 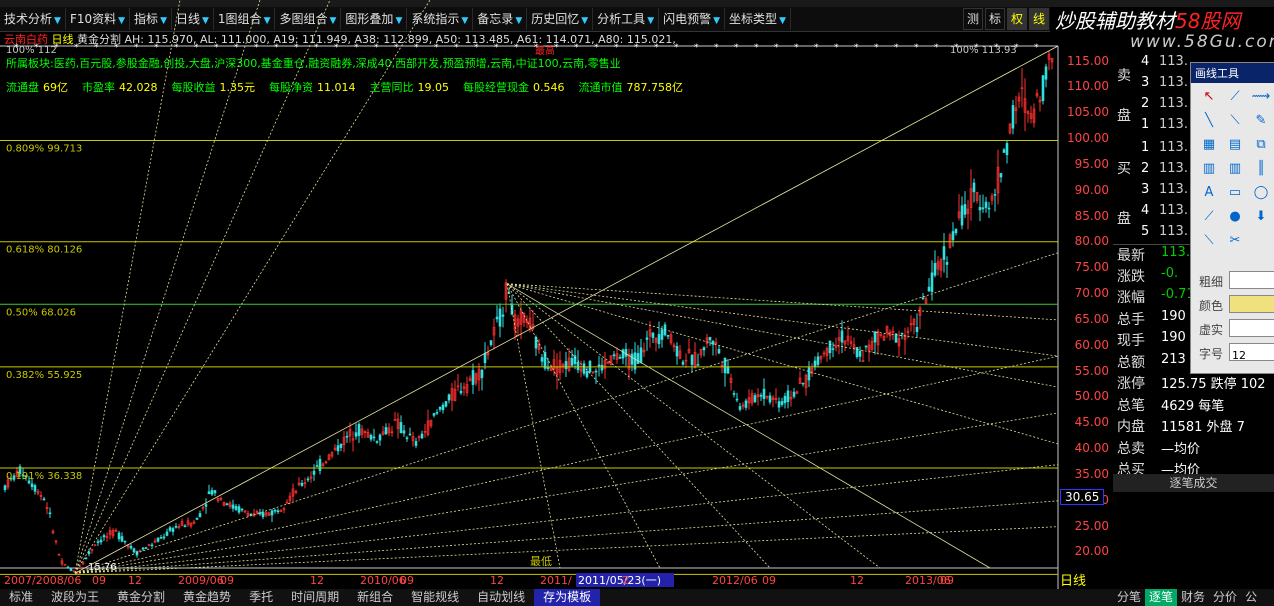 What do you see at coordinates (1209, 121) in the screenshot?
I see `segment-icon: ╲` at bounding box center [1209, 121].